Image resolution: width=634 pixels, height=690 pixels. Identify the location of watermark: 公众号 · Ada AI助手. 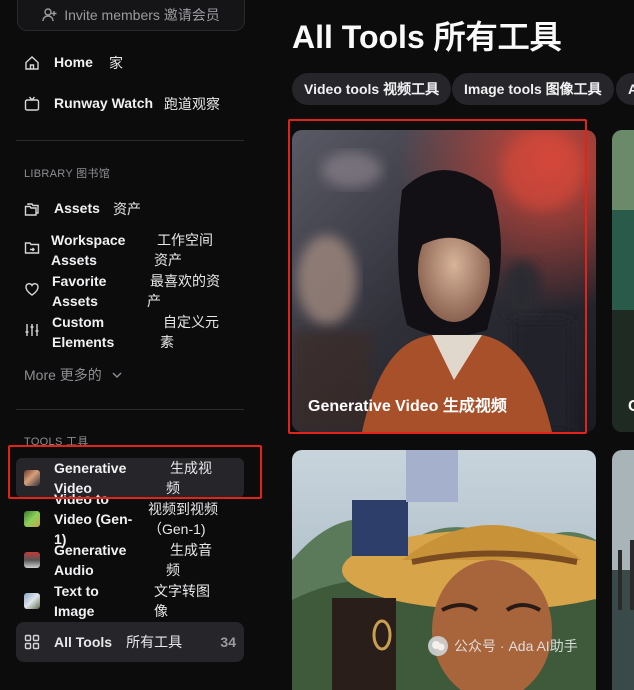
(503, 646).